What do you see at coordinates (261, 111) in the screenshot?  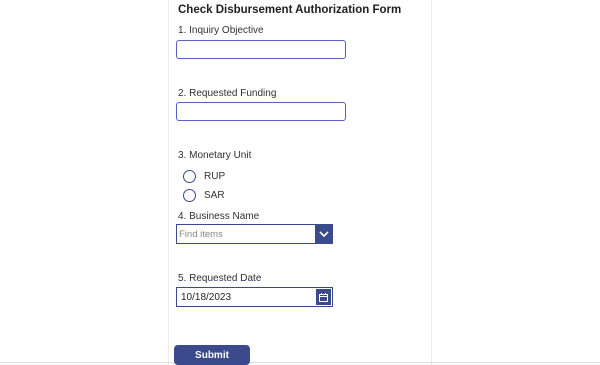 I see `requested-funding-input` at bounding box center [261, 111].